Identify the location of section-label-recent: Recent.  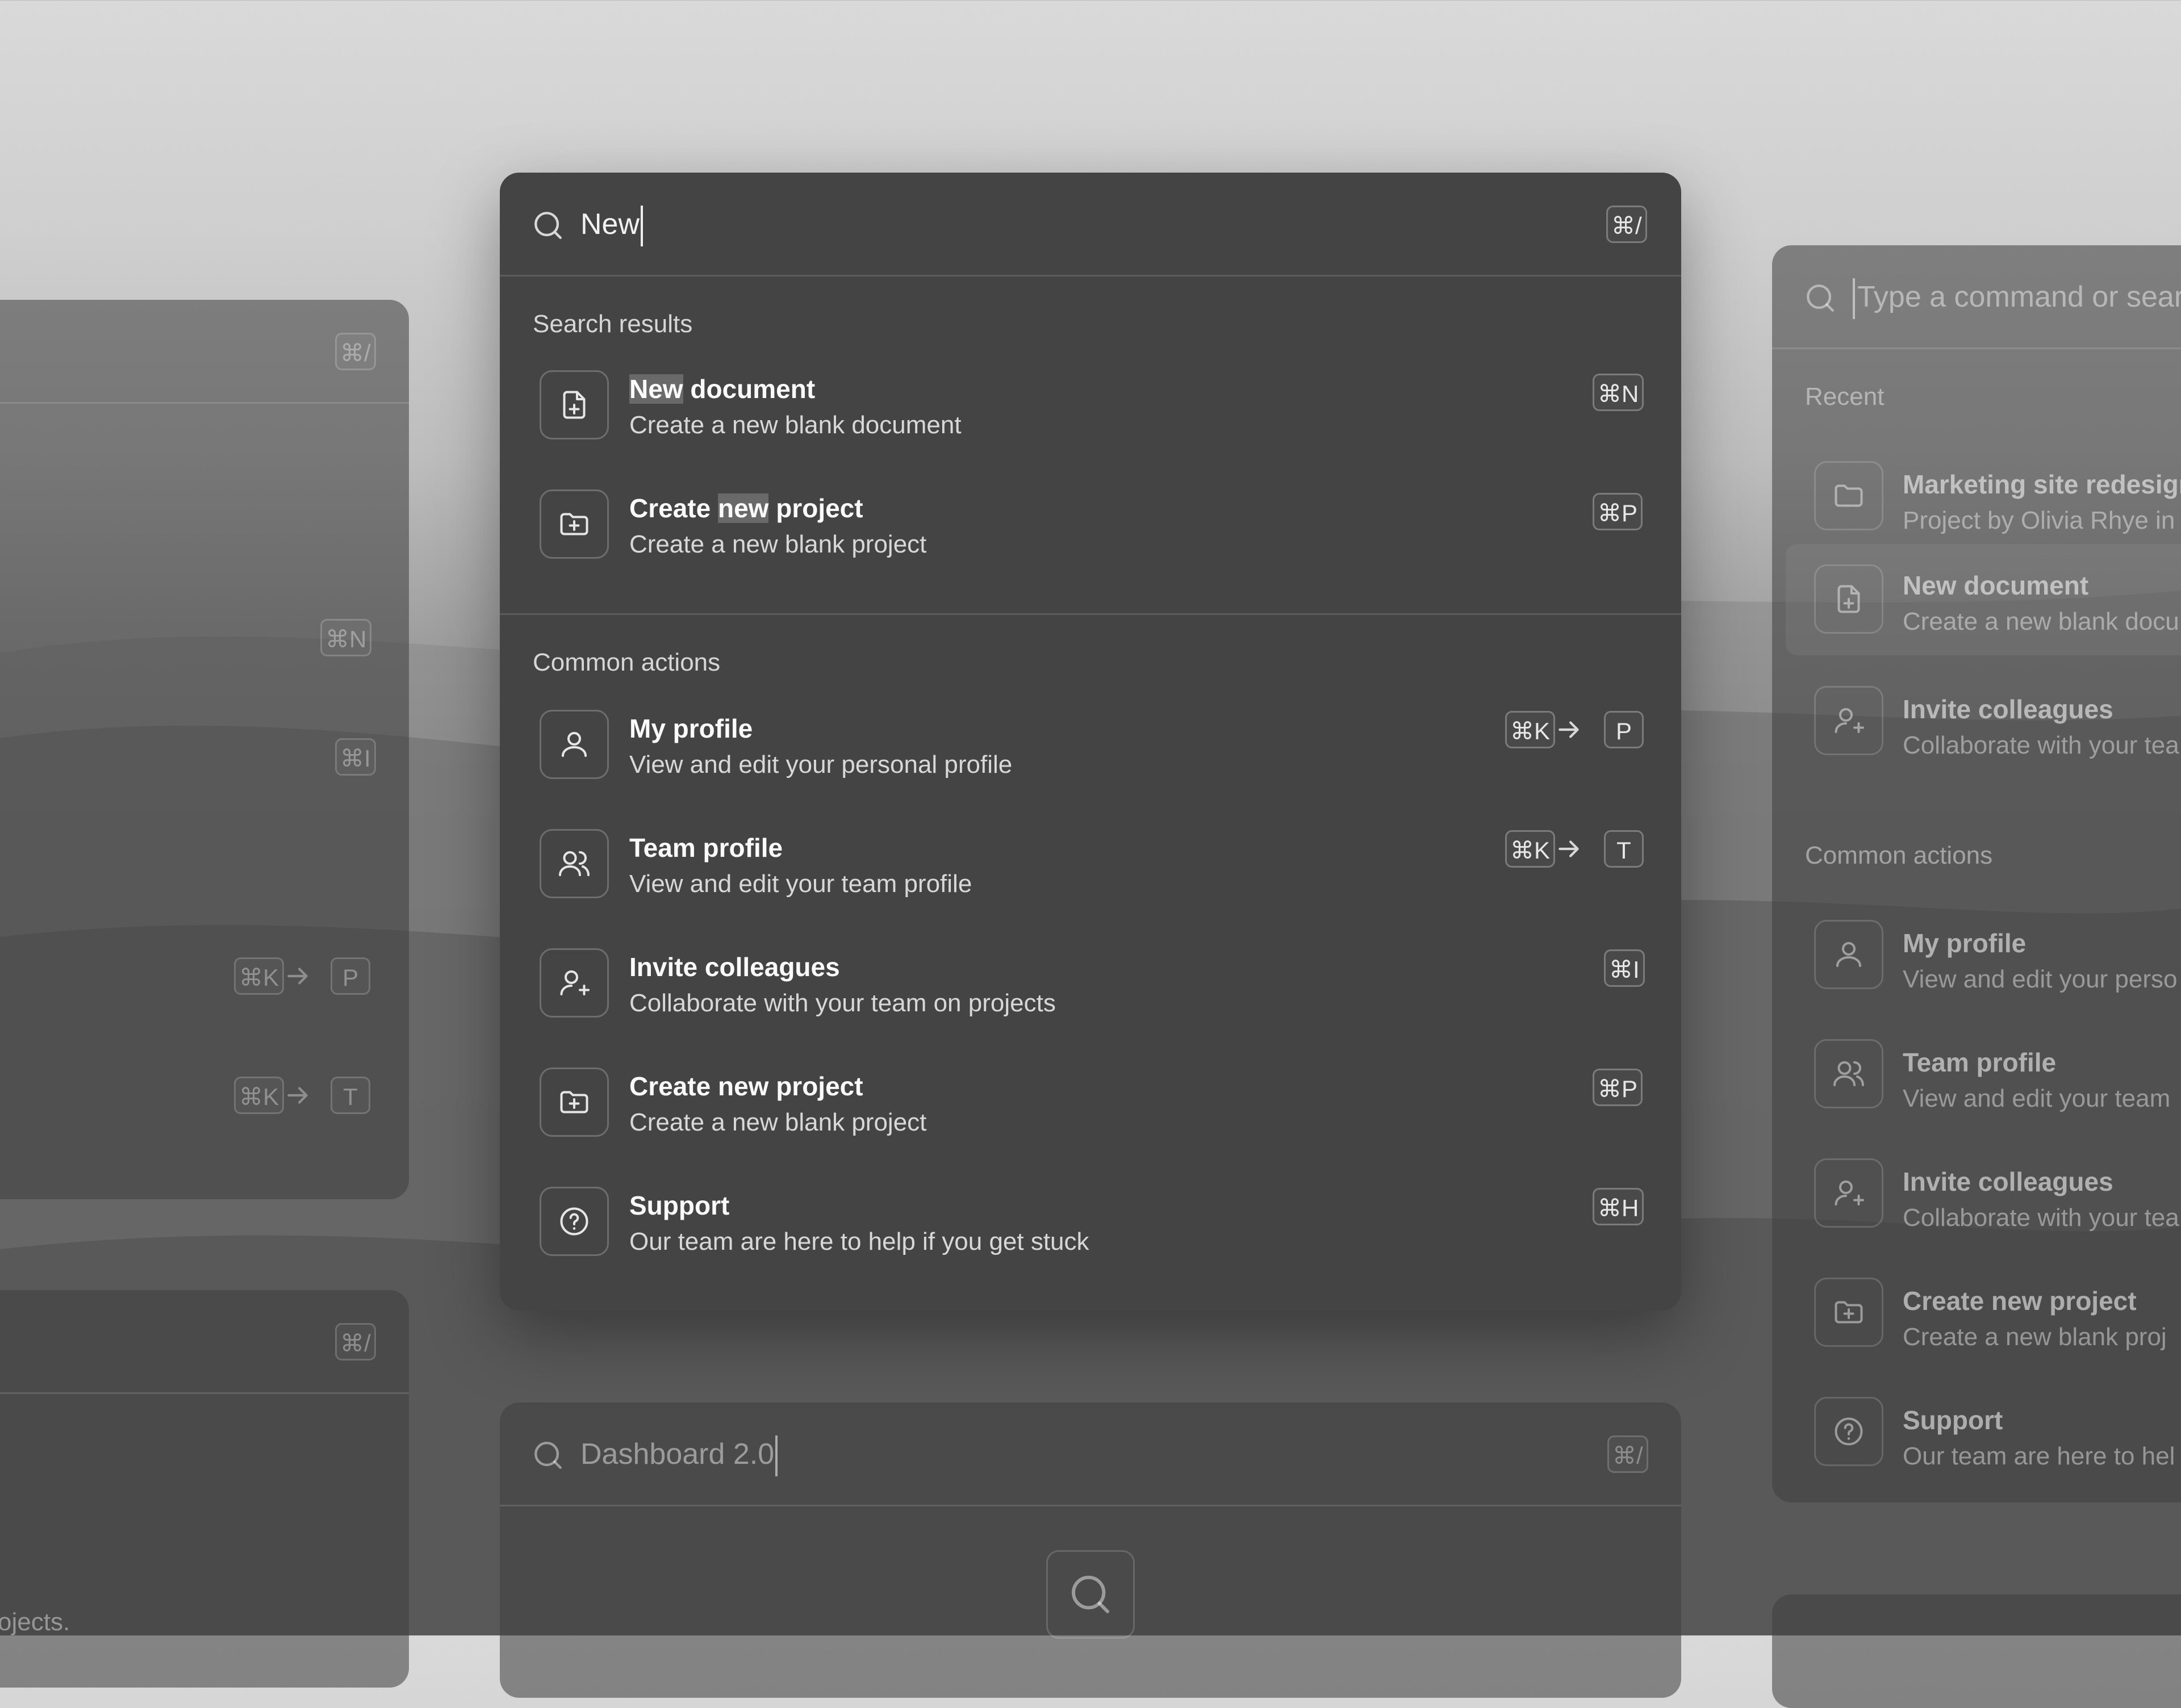
(1845, 397).